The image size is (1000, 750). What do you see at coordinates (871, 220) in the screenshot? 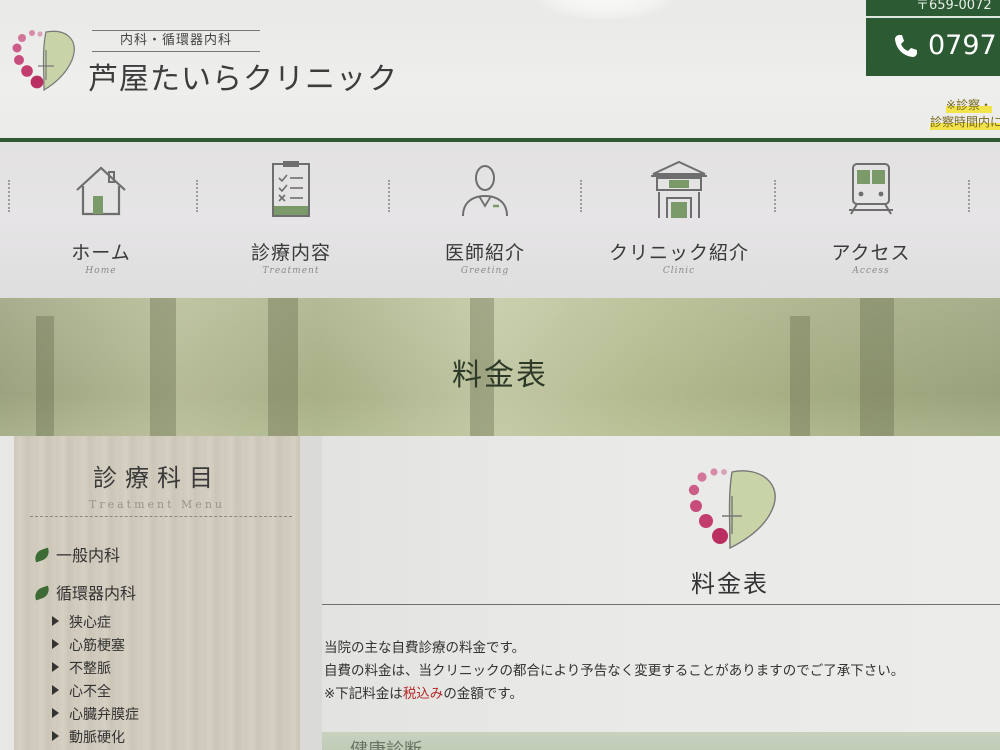
I see `nav-item-access: アクセス Access` at bounding box center [871, 220].